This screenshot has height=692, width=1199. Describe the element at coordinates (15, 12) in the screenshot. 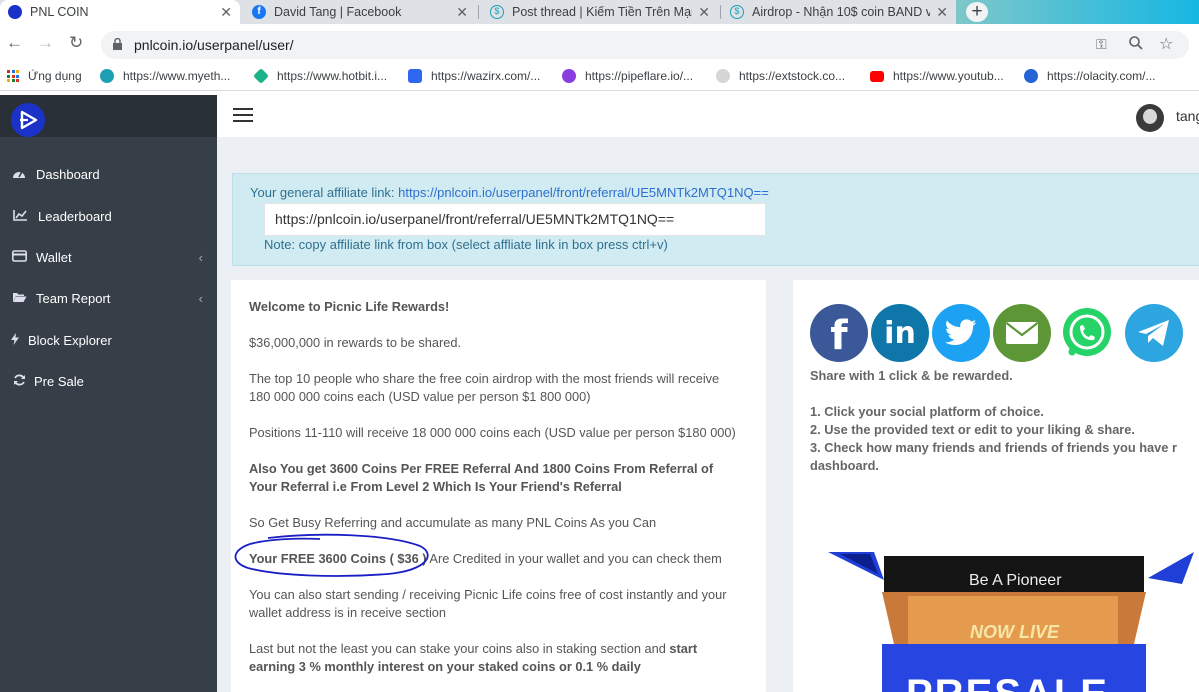

I see `pnl-favicon-icon` at that location.